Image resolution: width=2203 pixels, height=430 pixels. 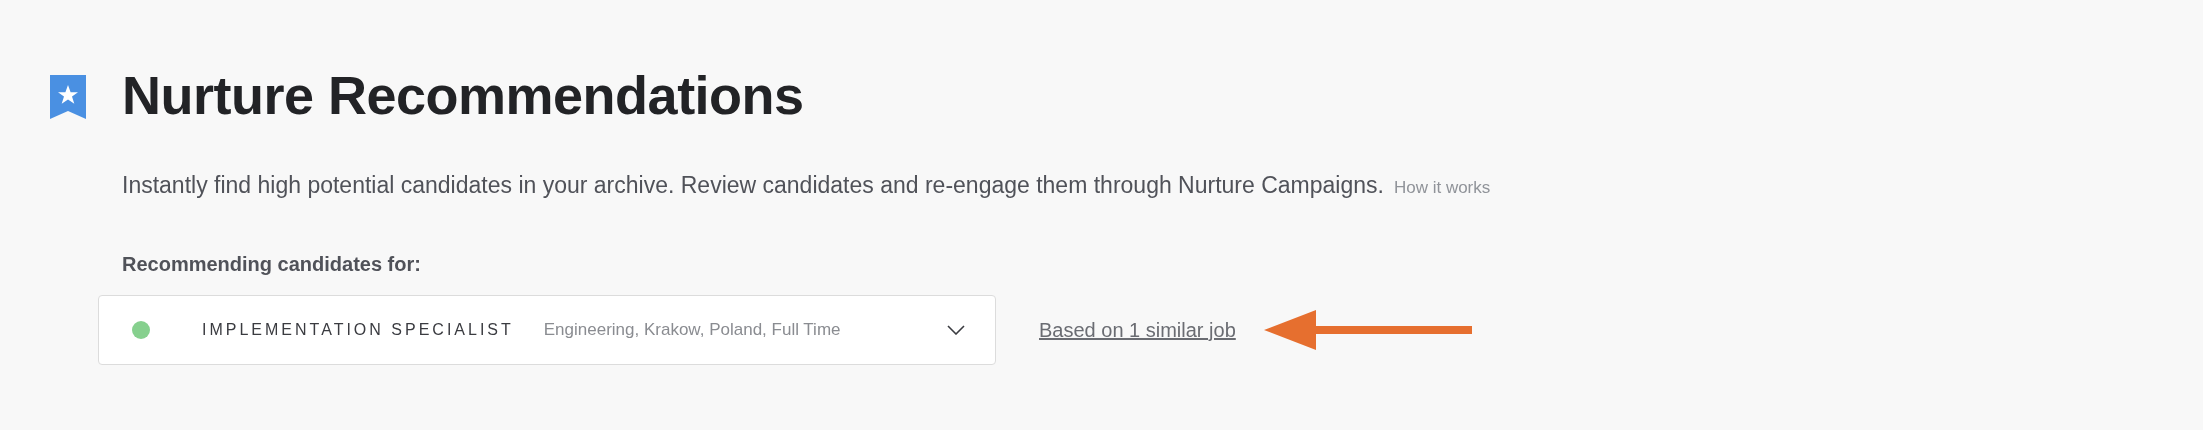 I want to click on similar-job-link: Based on 1 similar job, so click(x=1137, y=329).